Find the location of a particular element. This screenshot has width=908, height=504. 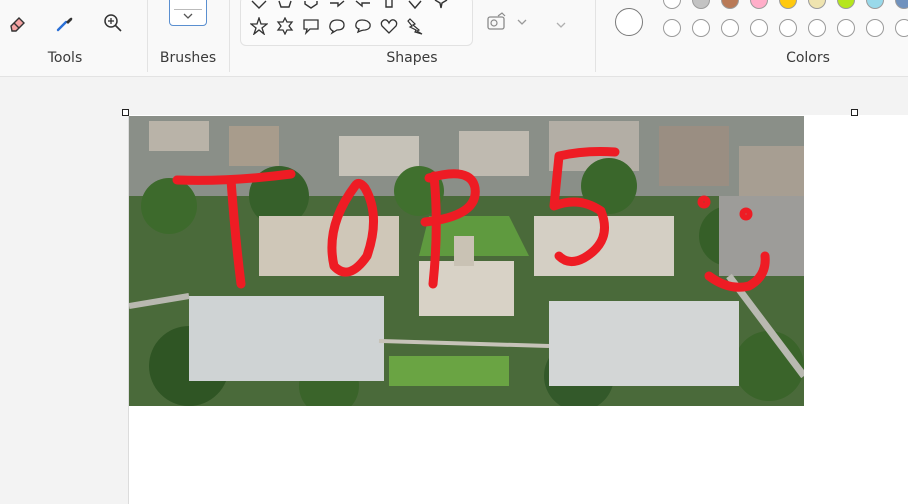

right-arrow-shape-icon is located at coordinates (337, 7).